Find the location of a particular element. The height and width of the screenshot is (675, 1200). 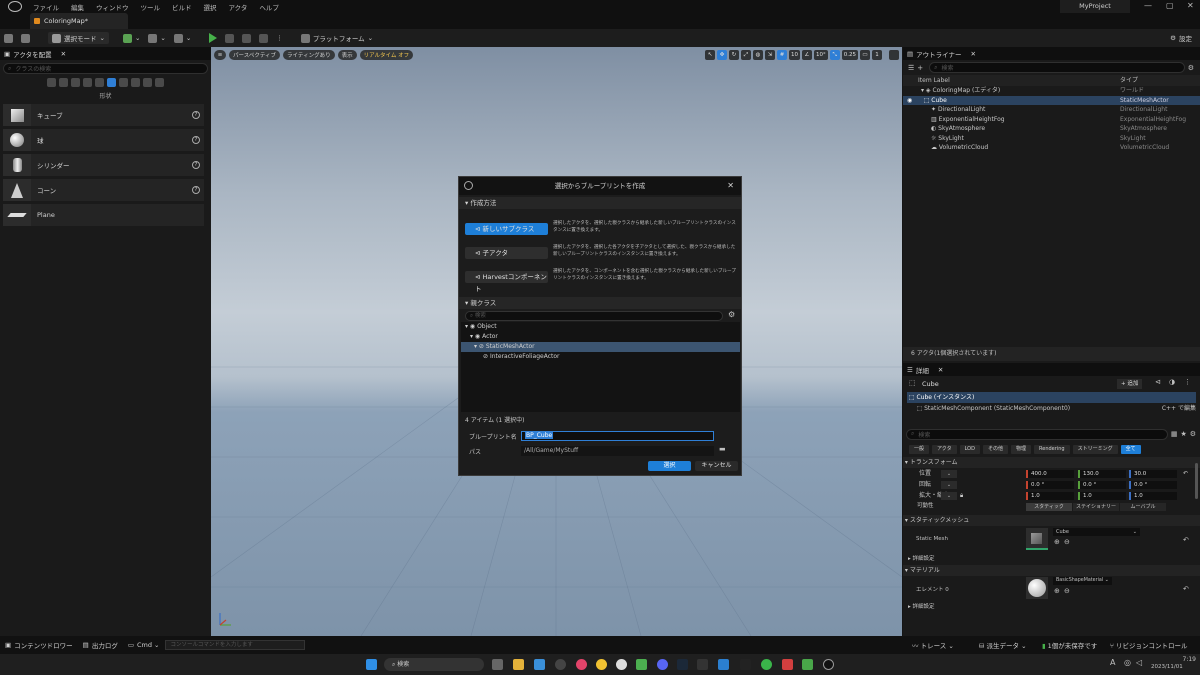

add-icon: + is located at coordinates (920, 68).